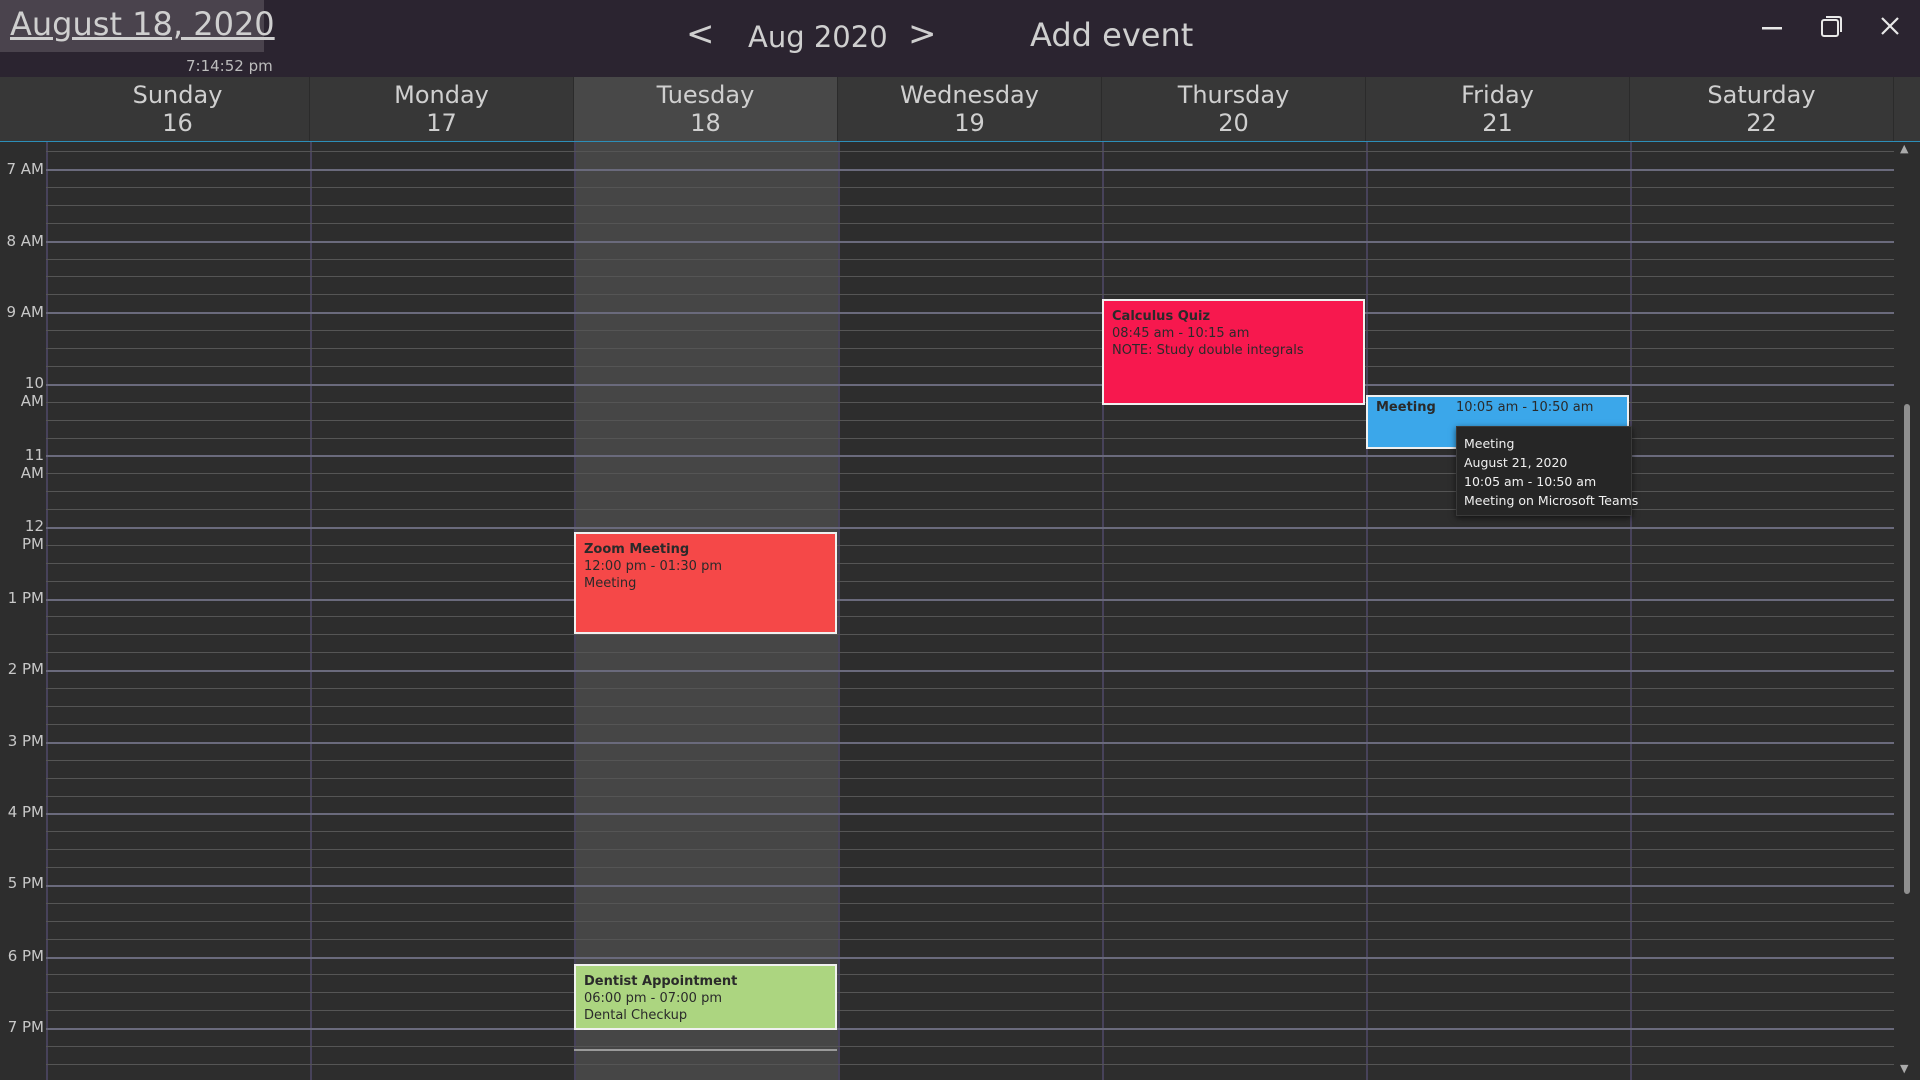 The image size is (1920, 1080). I want to click on vertical-scrollbar: ▲ ▼, so click(1907, 611).